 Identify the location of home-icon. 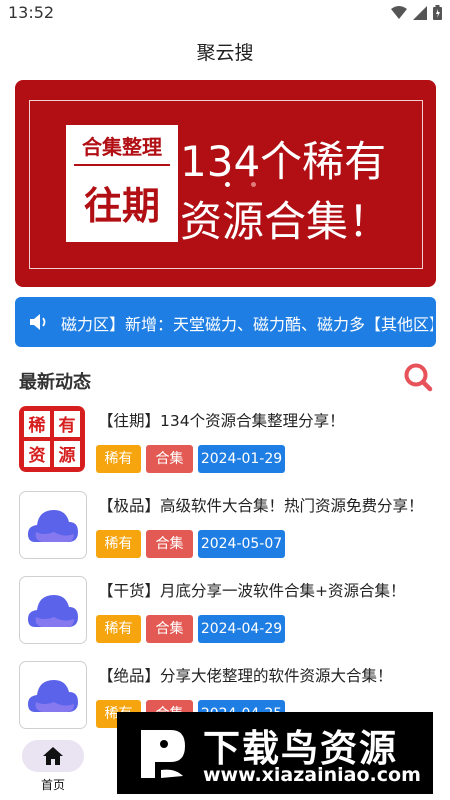
(53, 756).